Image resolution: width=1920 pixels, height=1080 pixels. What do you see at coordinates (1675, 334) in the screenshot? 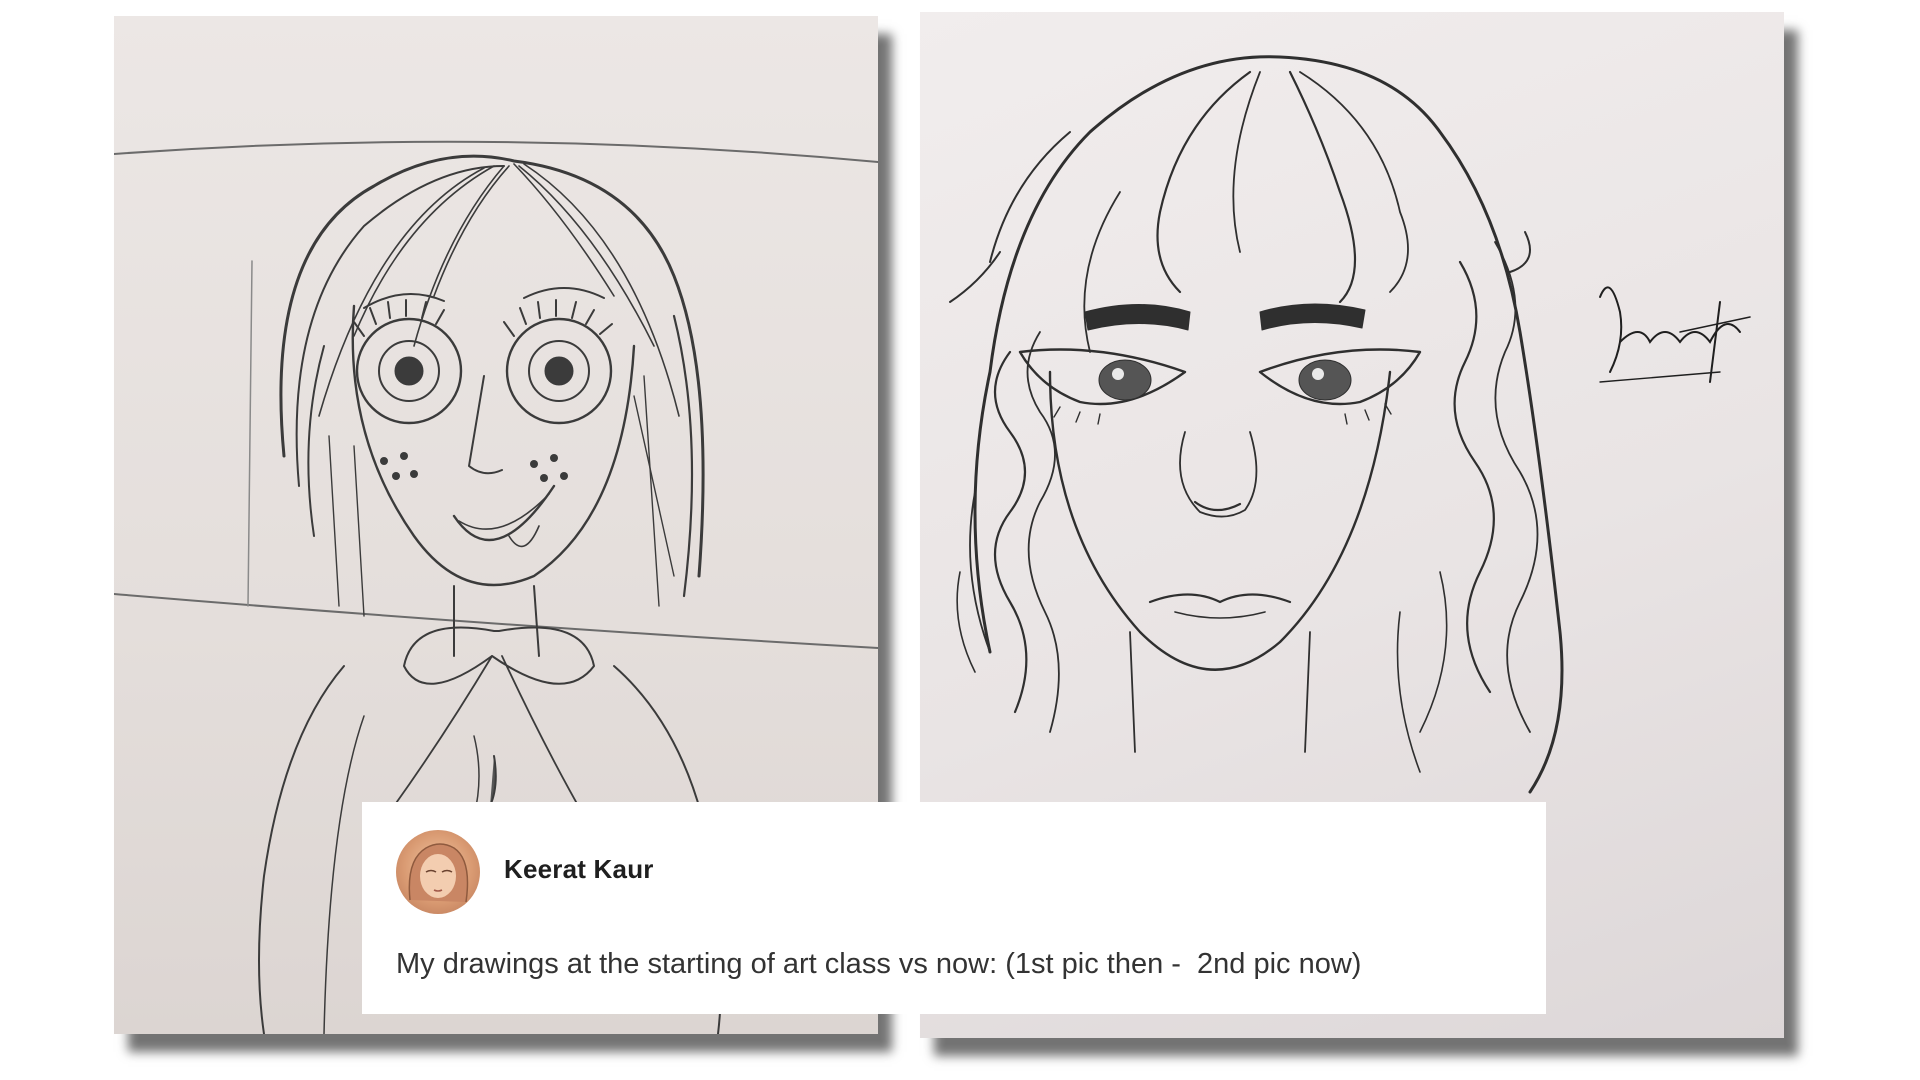
I see `artist-signature` at bounding box center [1675, 334].